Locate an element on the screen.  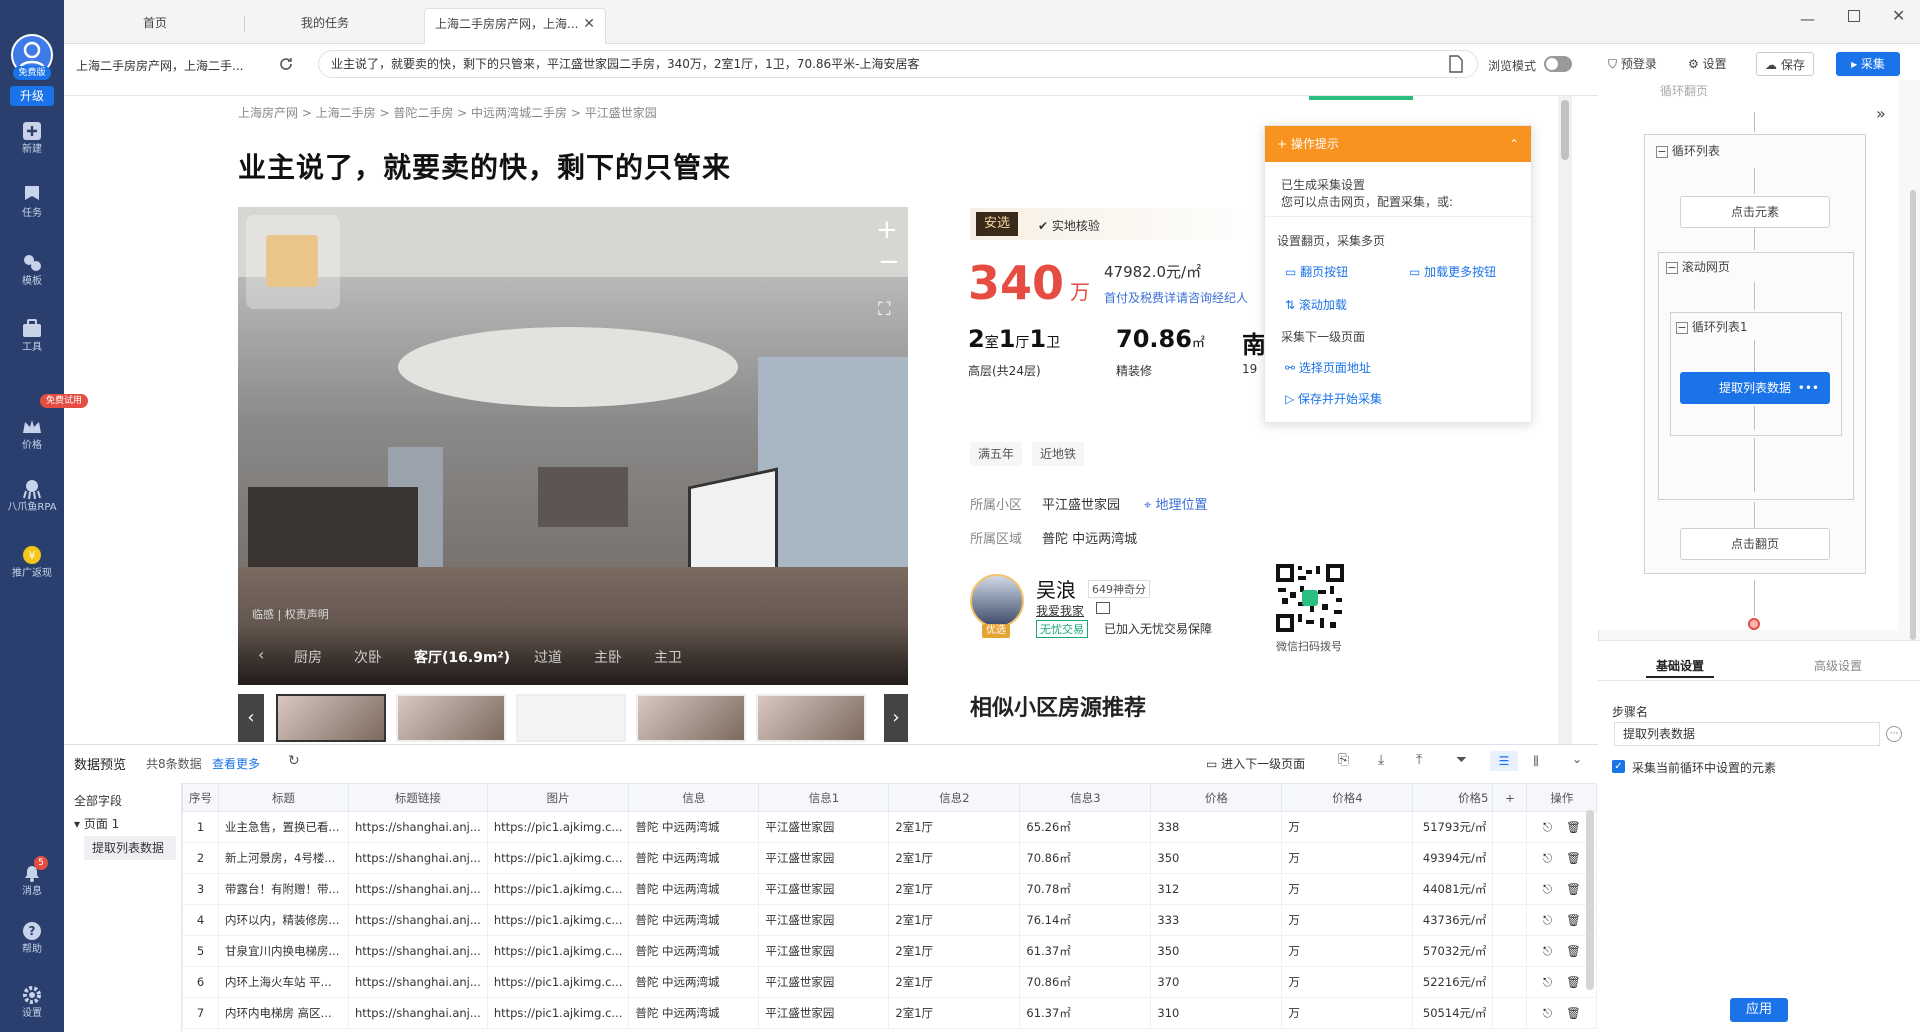
column-header: 价格4 is located at coordinates (1347, 797).